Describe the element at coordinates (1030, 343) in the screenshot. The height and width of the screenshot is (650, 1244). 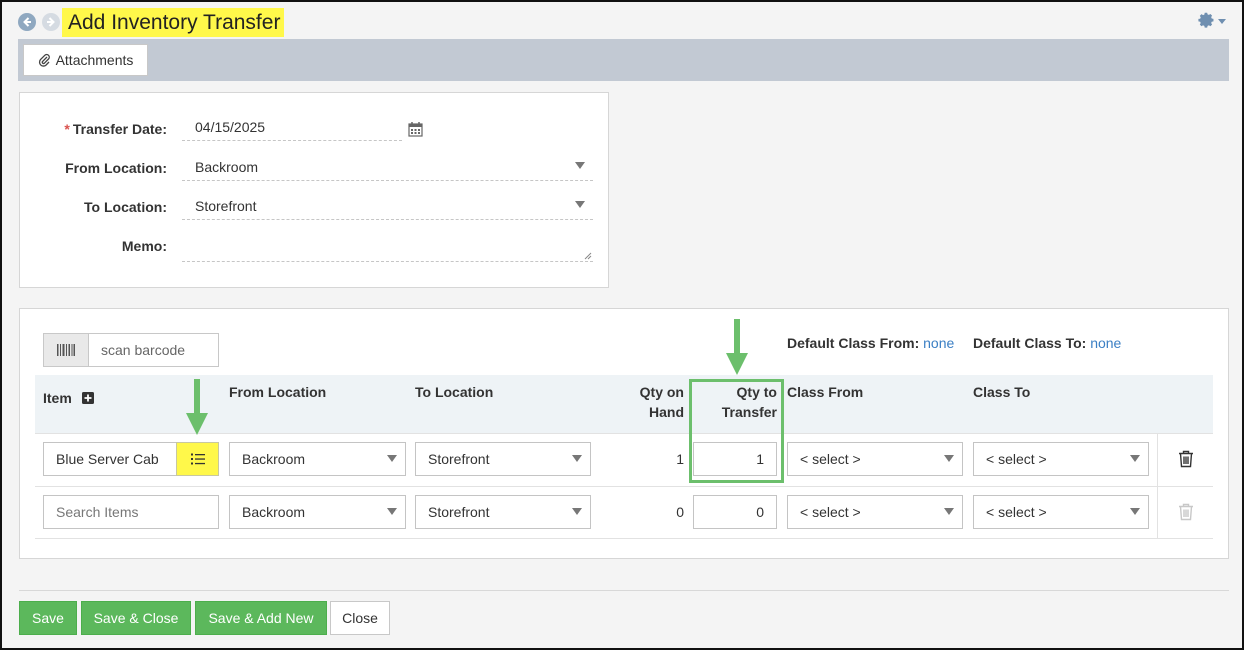
I see `default-class-to-label: Default Class To:` at that location.